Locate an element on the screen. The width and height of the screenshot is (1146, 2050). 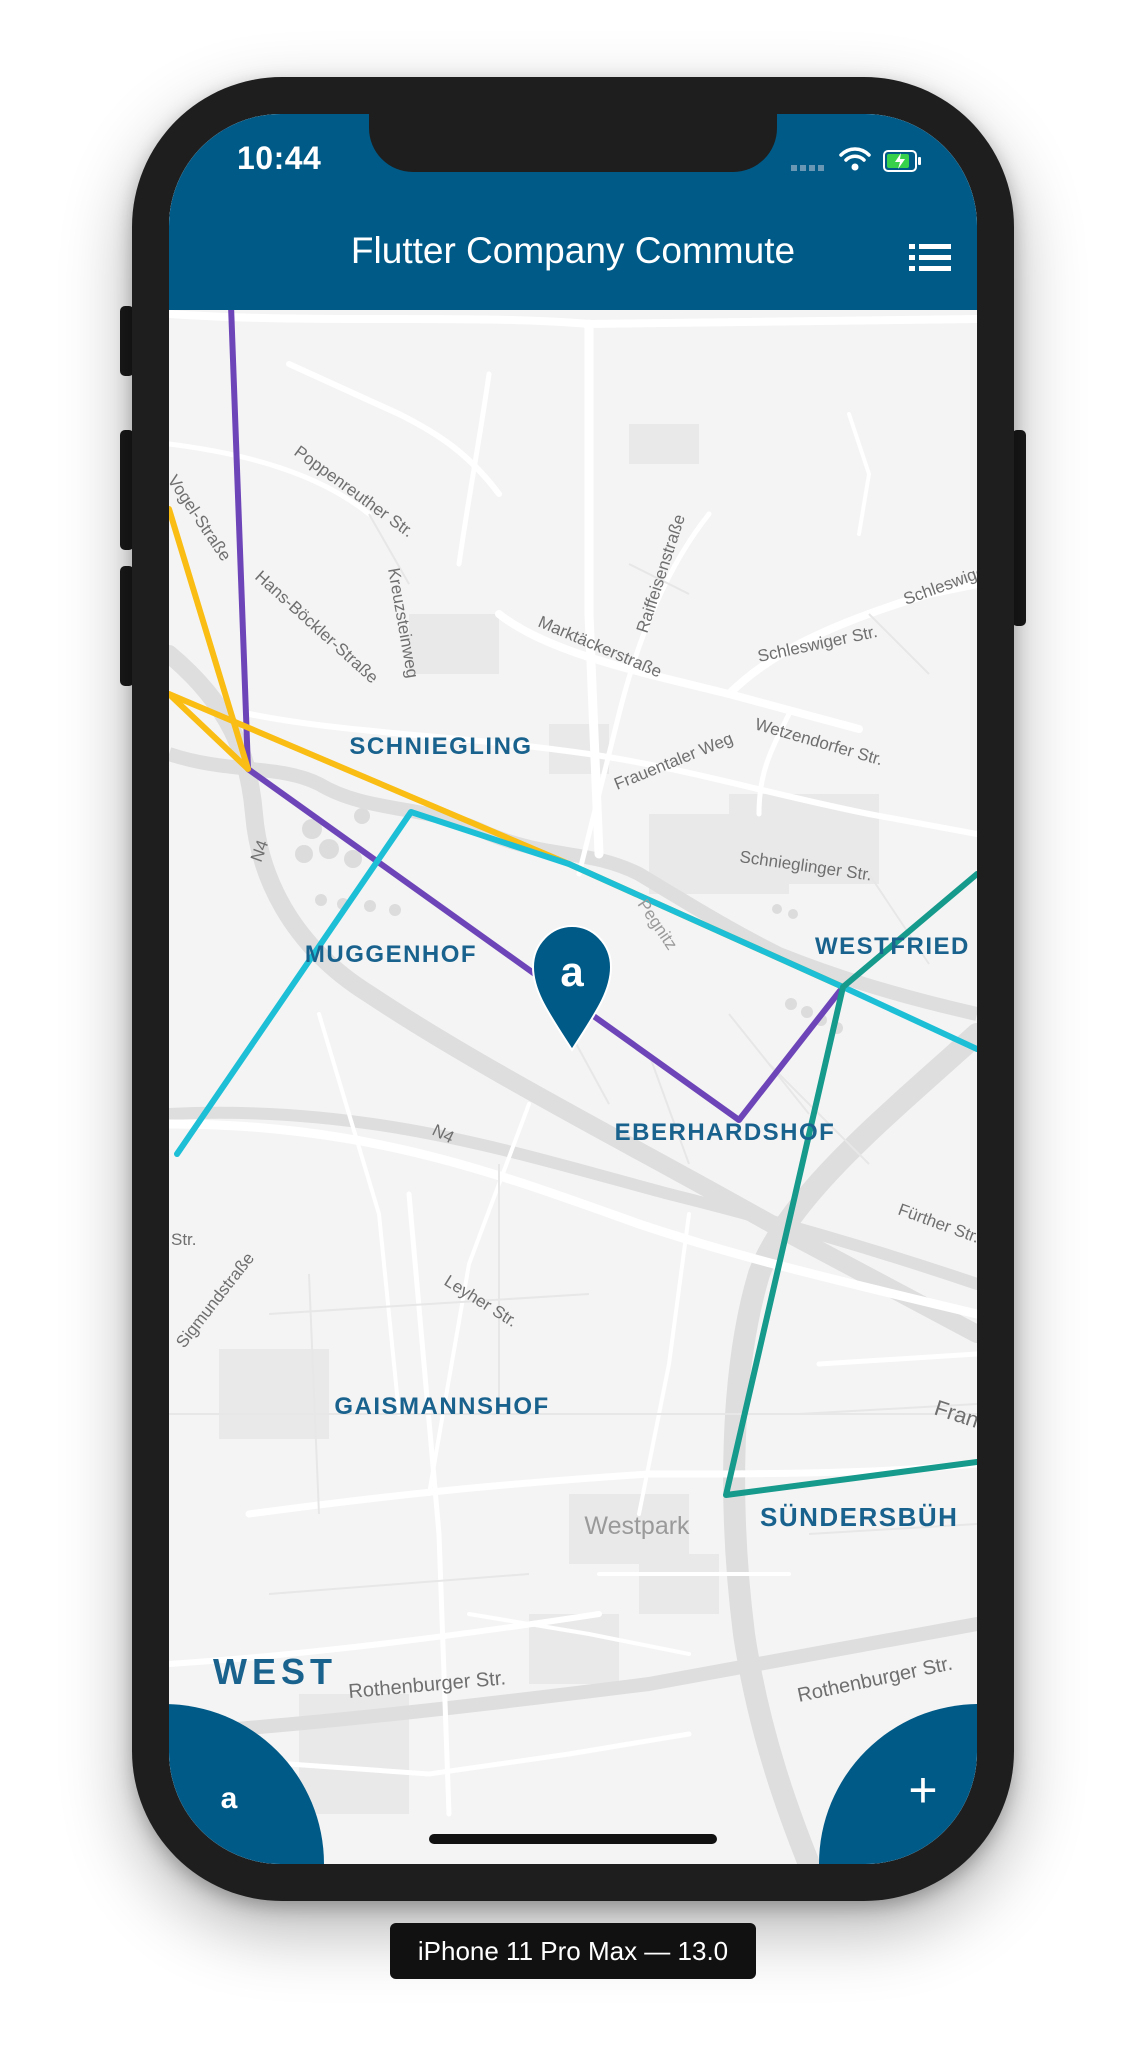
power-button is located at coordinates (1019, 528).